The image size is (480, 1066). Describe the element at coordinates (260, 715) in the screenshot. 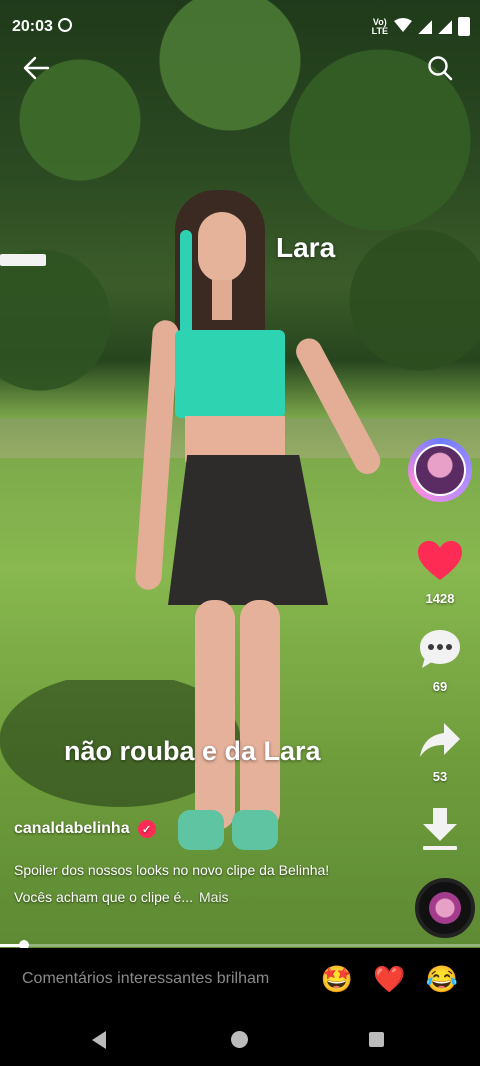

I see `right-leg` at that location.